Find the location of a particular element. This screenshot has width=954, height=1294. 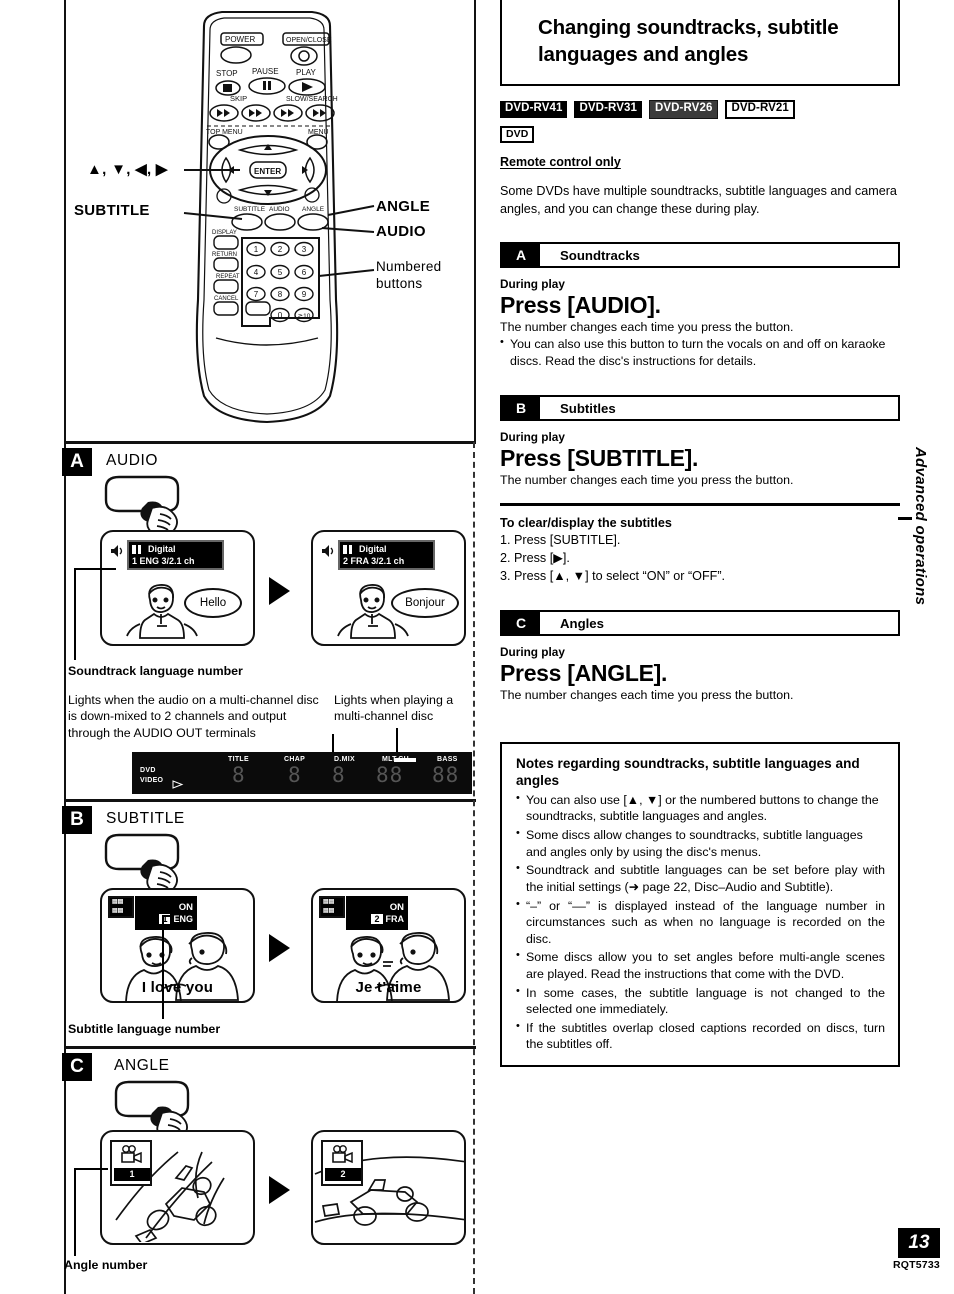

svg-text: 5 is located at coordinates (280, 272).